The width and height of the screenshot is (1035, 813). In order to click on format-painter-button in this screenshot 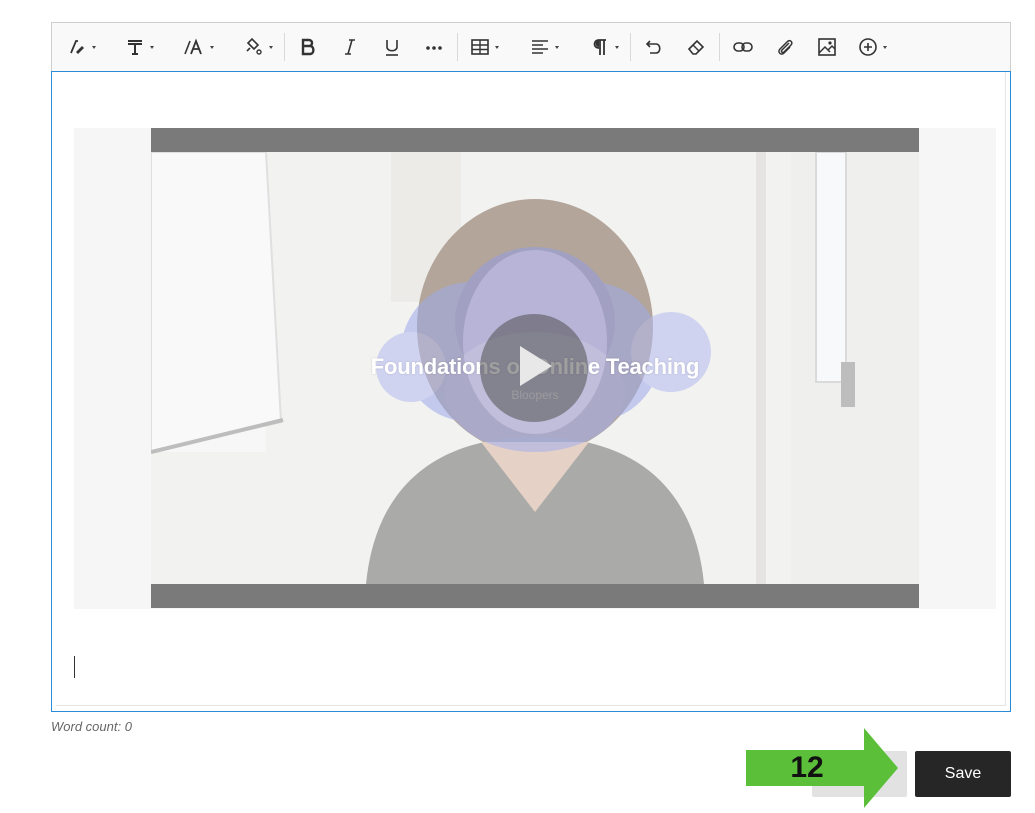, I will do `click(81, 47)`.